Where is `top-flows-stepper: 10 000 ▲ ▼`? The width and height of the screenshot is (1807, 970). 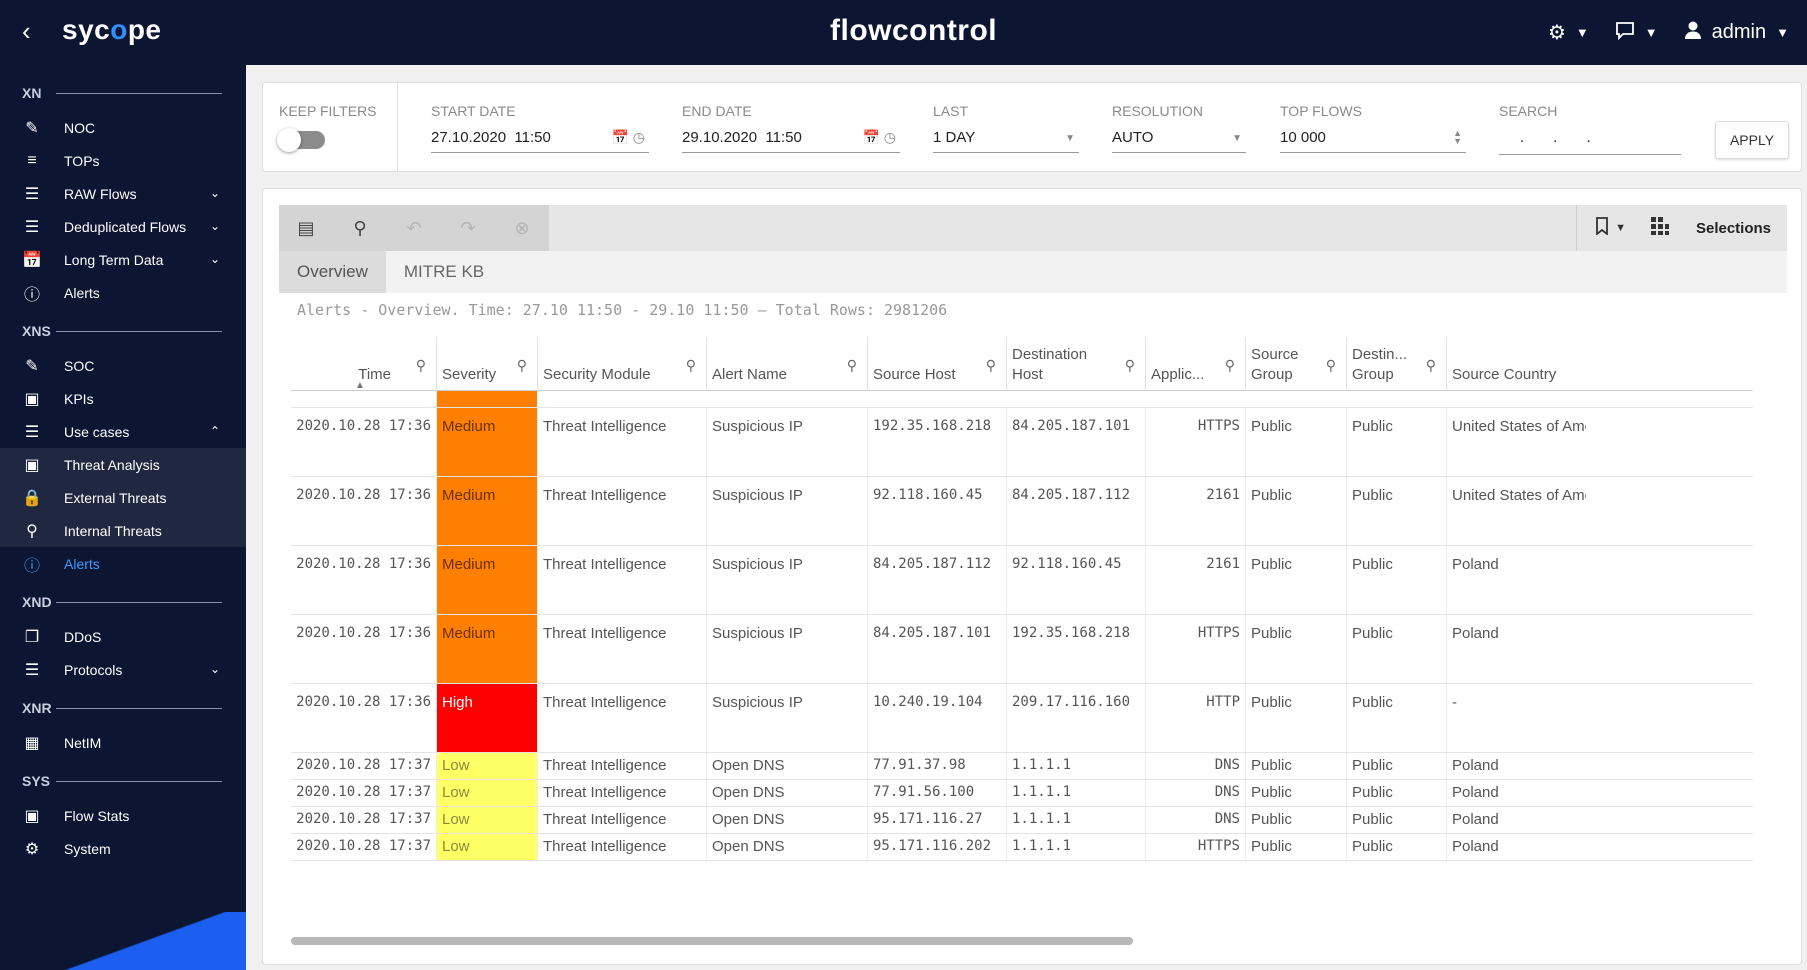 top-flows-stepper: 10 000 ▲ ▼ is located at coordinates (1373, 141).